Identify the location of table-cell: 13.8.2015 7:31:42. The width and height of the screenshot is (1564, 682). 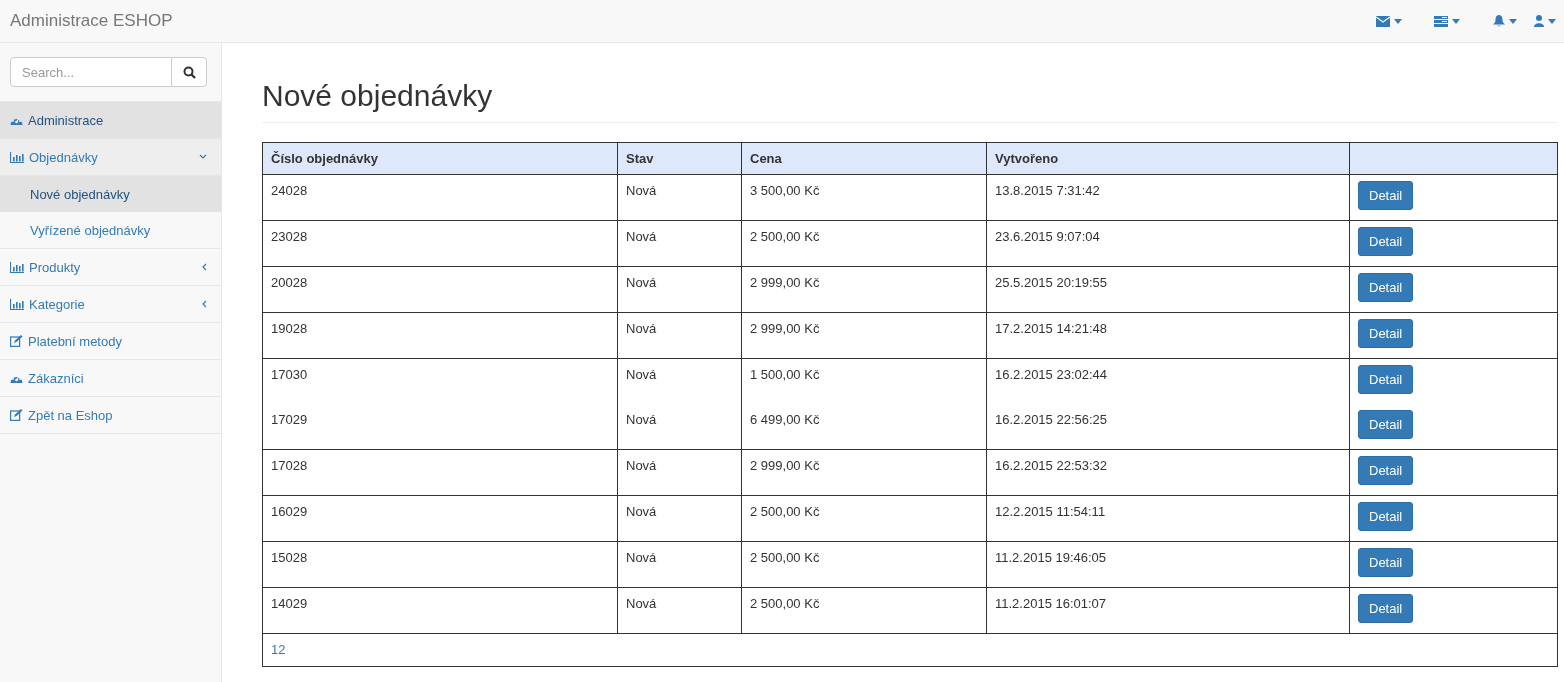
(1168, 197).